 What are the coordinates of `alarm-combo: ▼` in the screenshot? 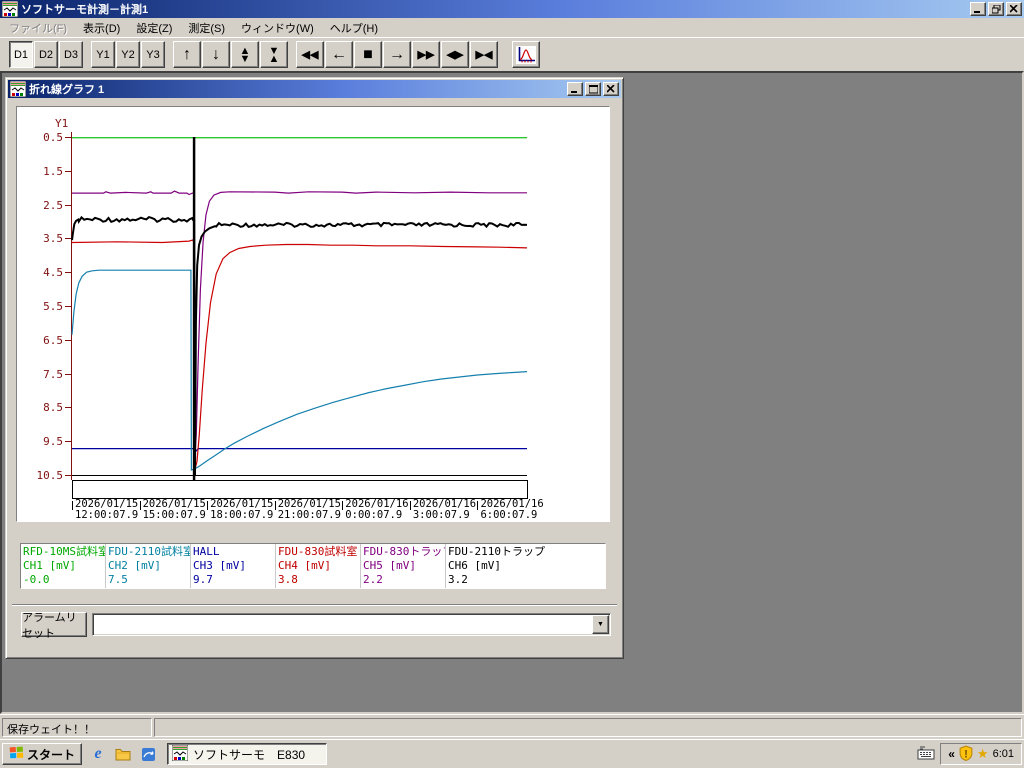 It's located at (351, 624).